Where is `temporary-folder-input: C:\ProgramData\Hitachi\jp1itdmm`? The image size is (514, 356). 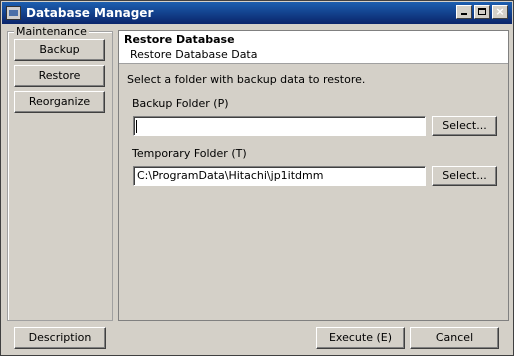 temporary-folder-input: C:\ProgramData\Hitachi\jp1itdmm is located at coordinates (279, 176).